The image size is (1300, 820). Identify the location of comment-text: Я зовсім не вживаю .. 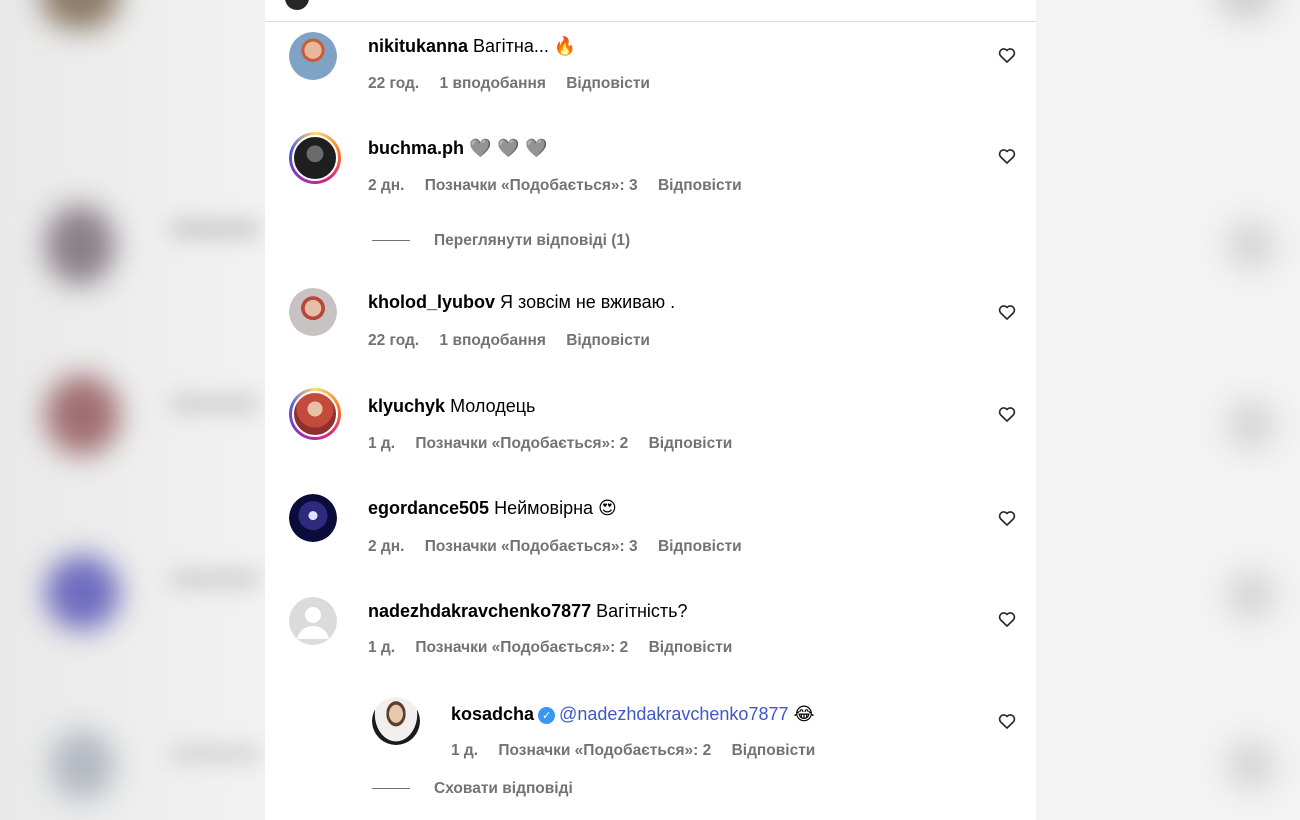
(588, 302).